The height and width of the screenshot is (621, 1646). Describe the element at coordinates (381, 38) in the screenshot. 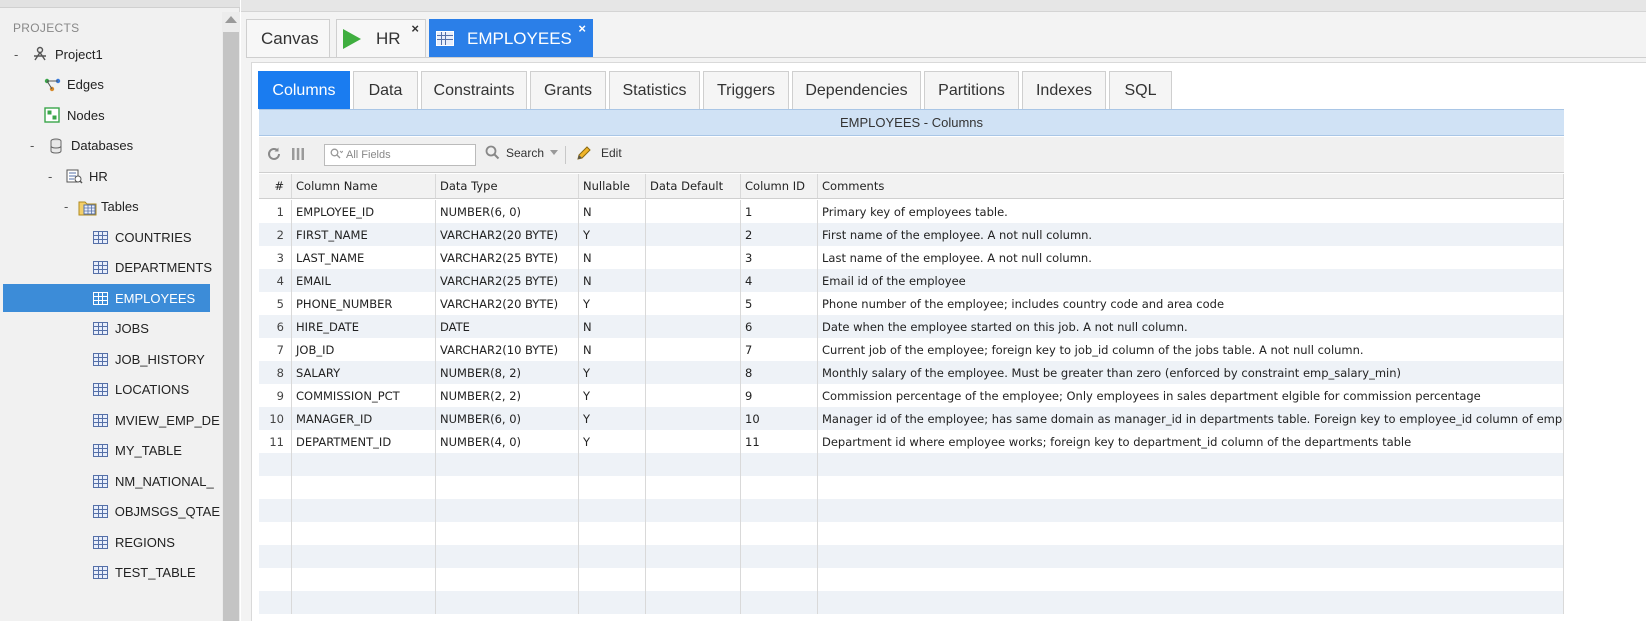

I see `editor-tab-hr: HR ×` at that location.